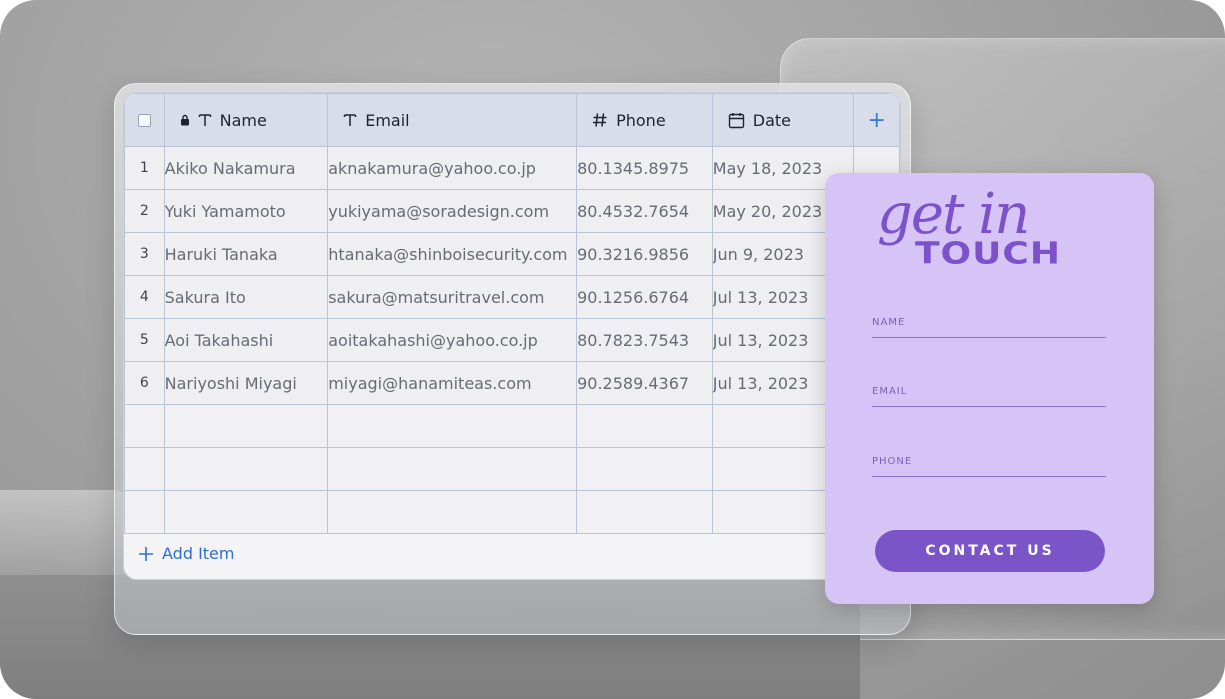 The image size is (1225, 699). What do you see at coordinates (452, 383) in the screenshot?
I see `cell-email: miyagi@hanamiteas.com` at bounding box center [452, 383].